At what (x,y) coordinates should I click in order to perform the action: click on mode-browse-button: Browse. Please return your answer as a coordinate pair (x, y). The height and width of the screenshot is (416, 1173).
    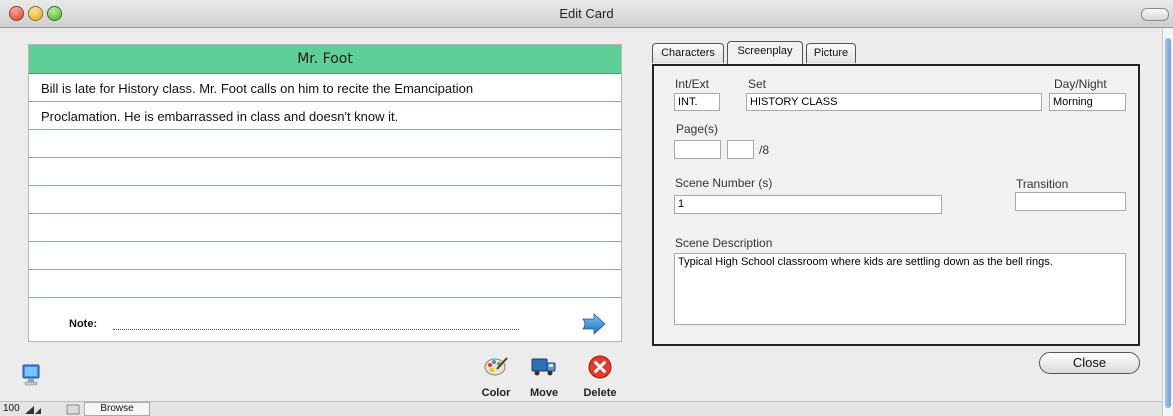
    Looking at the image, I should click on (117, 409).